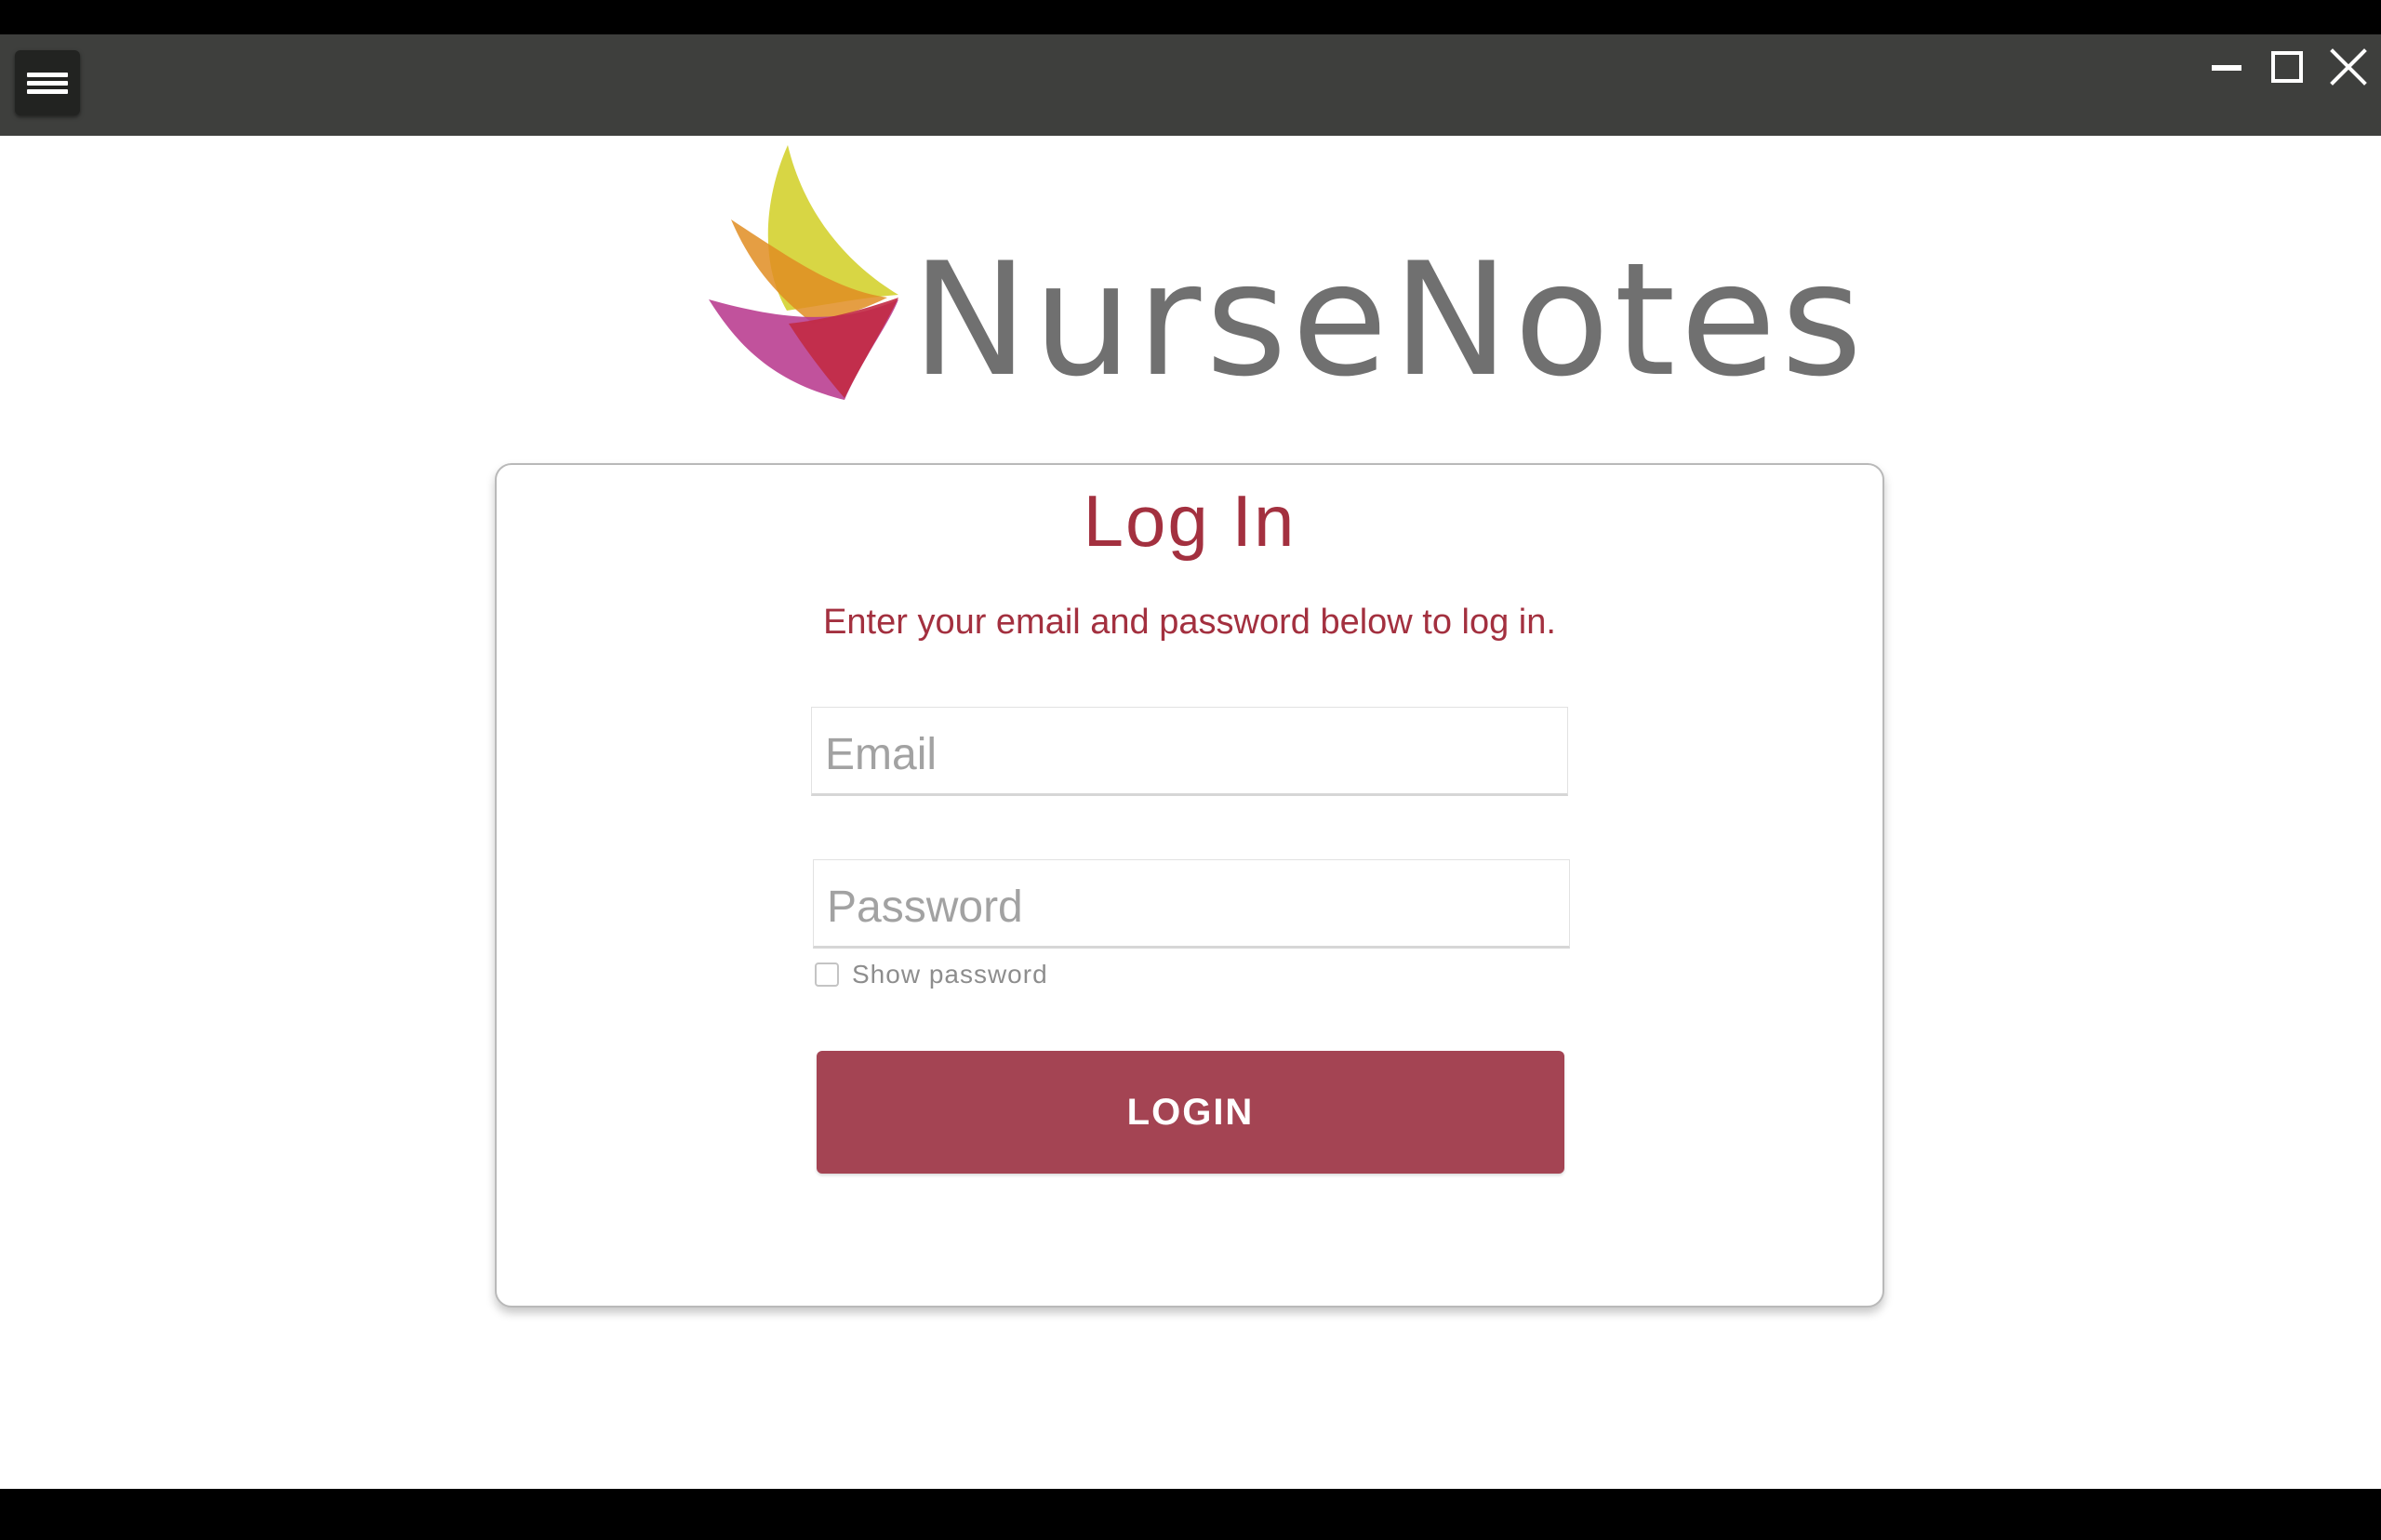 The height and width of the screenshot is (1540, 2381). Describe the element at coordinates (803, 272) in the screenshot. I see `logo-petals-icon` at that location.